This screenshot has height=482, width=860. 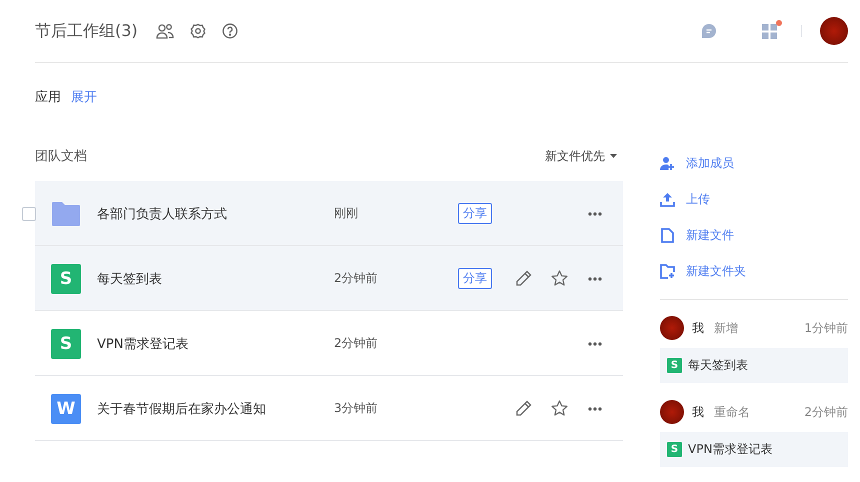 I want to click on sidebar-action: 新建文件夹, so click(x=754, y=271).